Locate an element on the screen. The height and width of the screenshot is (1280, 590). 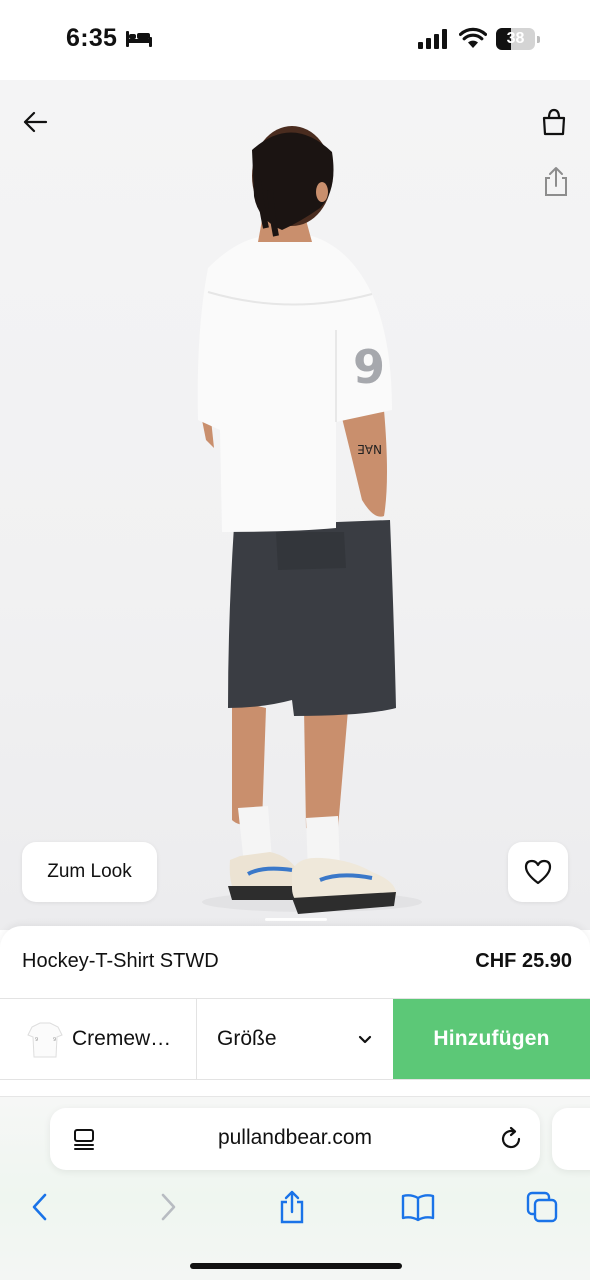
chevron-down-icon is located at coordinates (365, 1039).